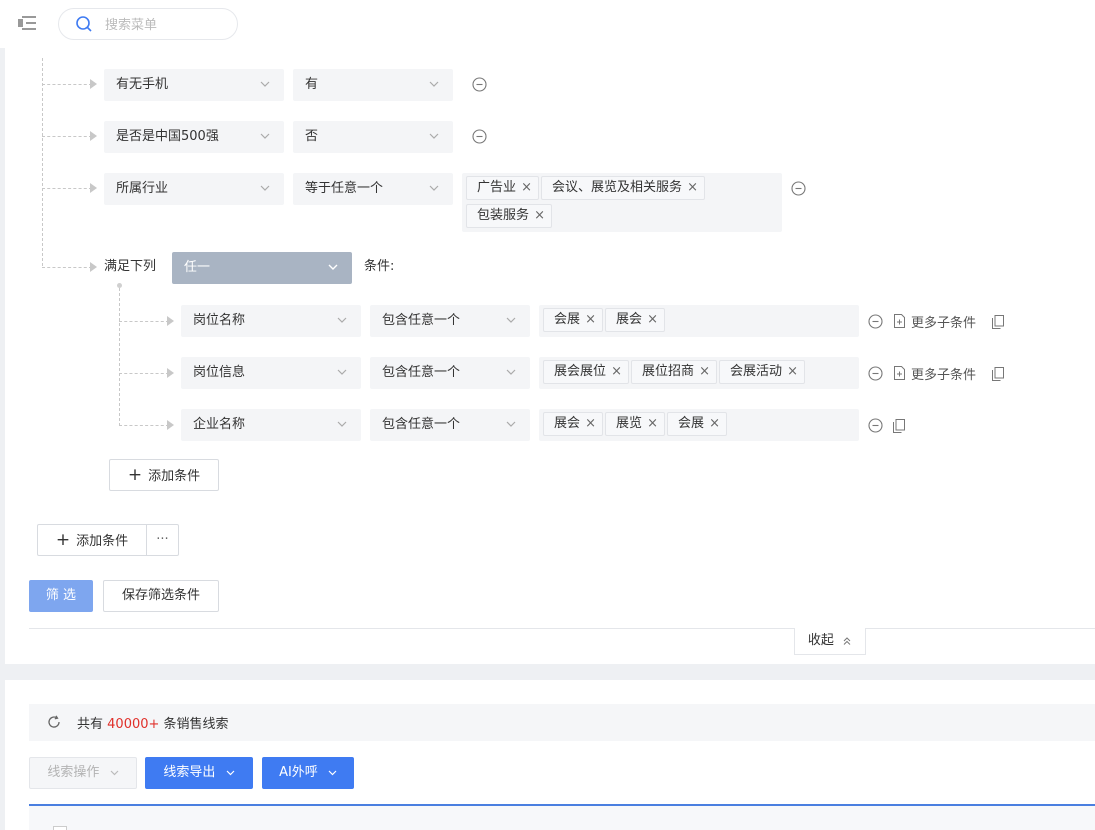 The width and height of the screenshot is (1095, 830). I want to click on search-input, so click(165, 25).